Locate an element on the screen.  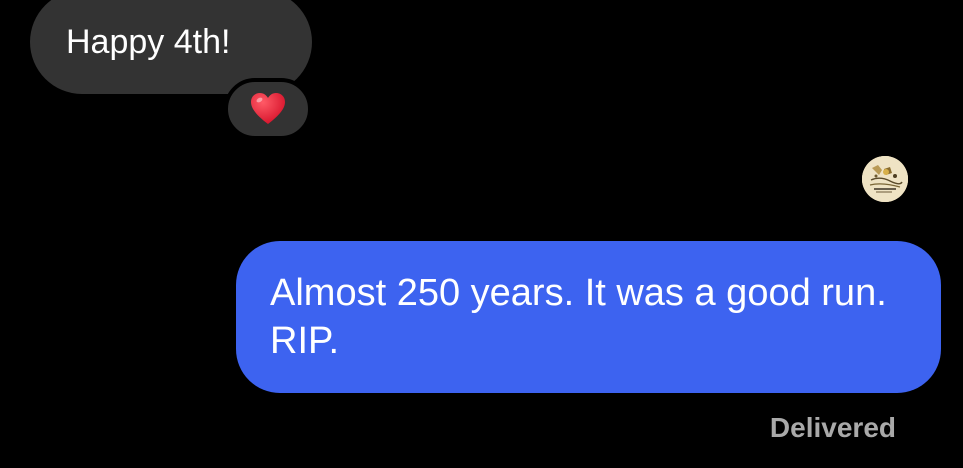
contact-avatar is located at coordinates (885, 179).